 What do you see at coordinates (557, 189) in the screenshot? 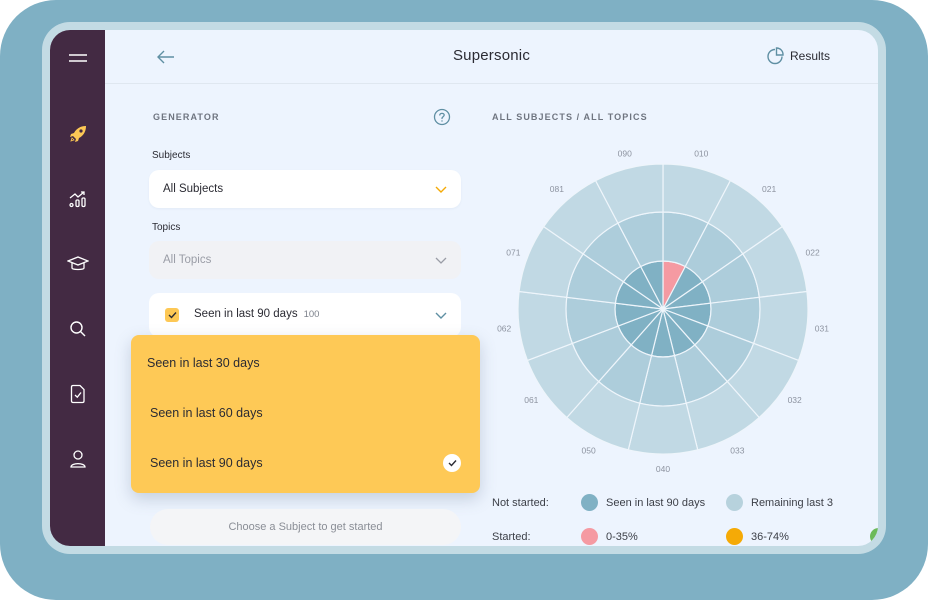
I see `topic-label-081: 081` at bounding box center [557, 189].